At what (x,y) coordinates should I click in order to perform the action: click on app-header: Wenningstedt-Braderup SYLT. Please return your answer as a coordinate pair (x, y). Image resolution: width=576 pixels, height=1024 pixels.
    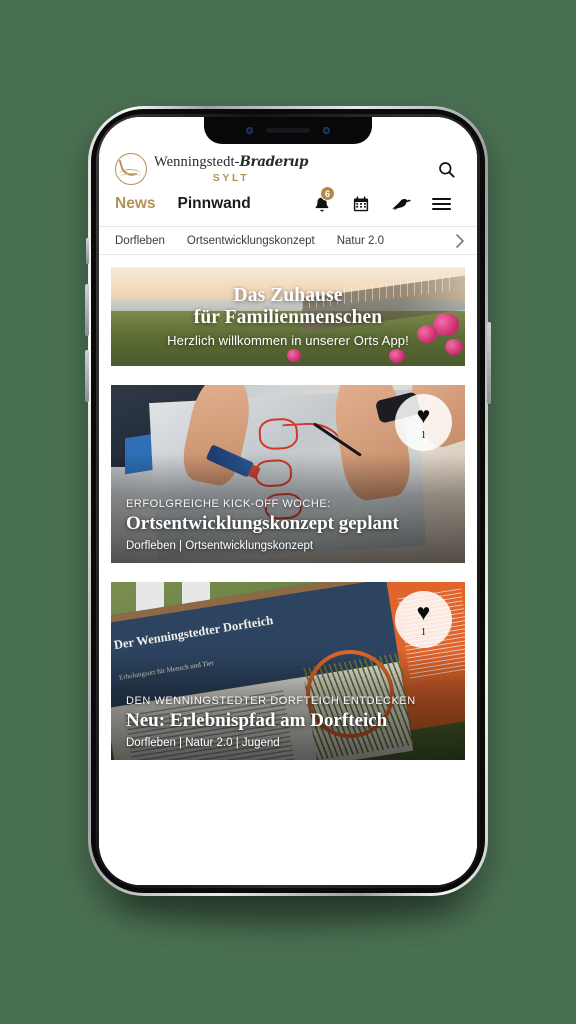
    Looking at the image, I should click on (288, 168).